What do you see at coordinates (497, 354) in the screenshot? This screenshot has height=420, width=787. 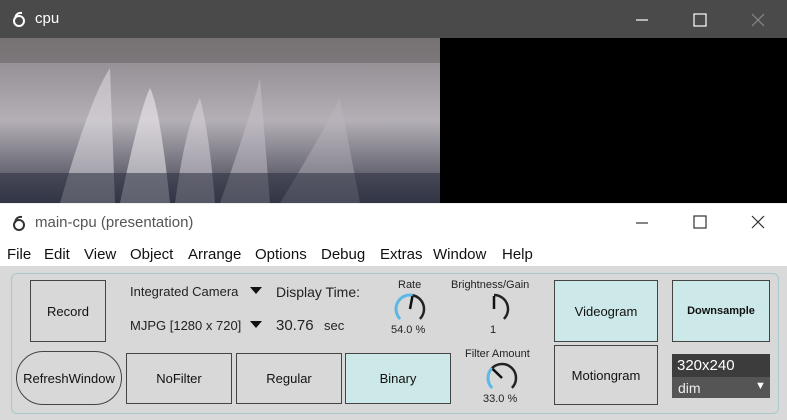 I see `filter-amount-label: Filter Amount` at bounding box center [497, 354].